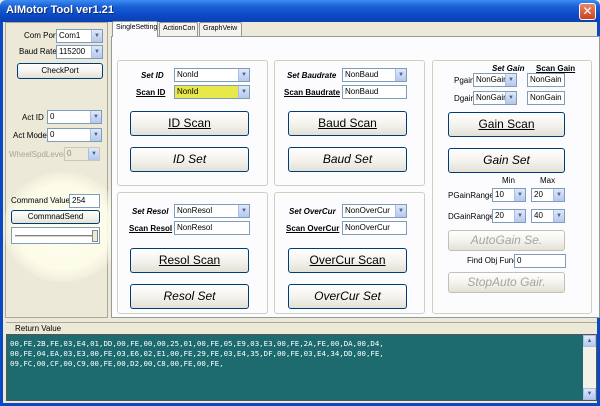 The width and height of the screenshot is (600, 406). Describe the element at coordinates (508, 180) in the screenshot. I see `min-label: Min` at that location.